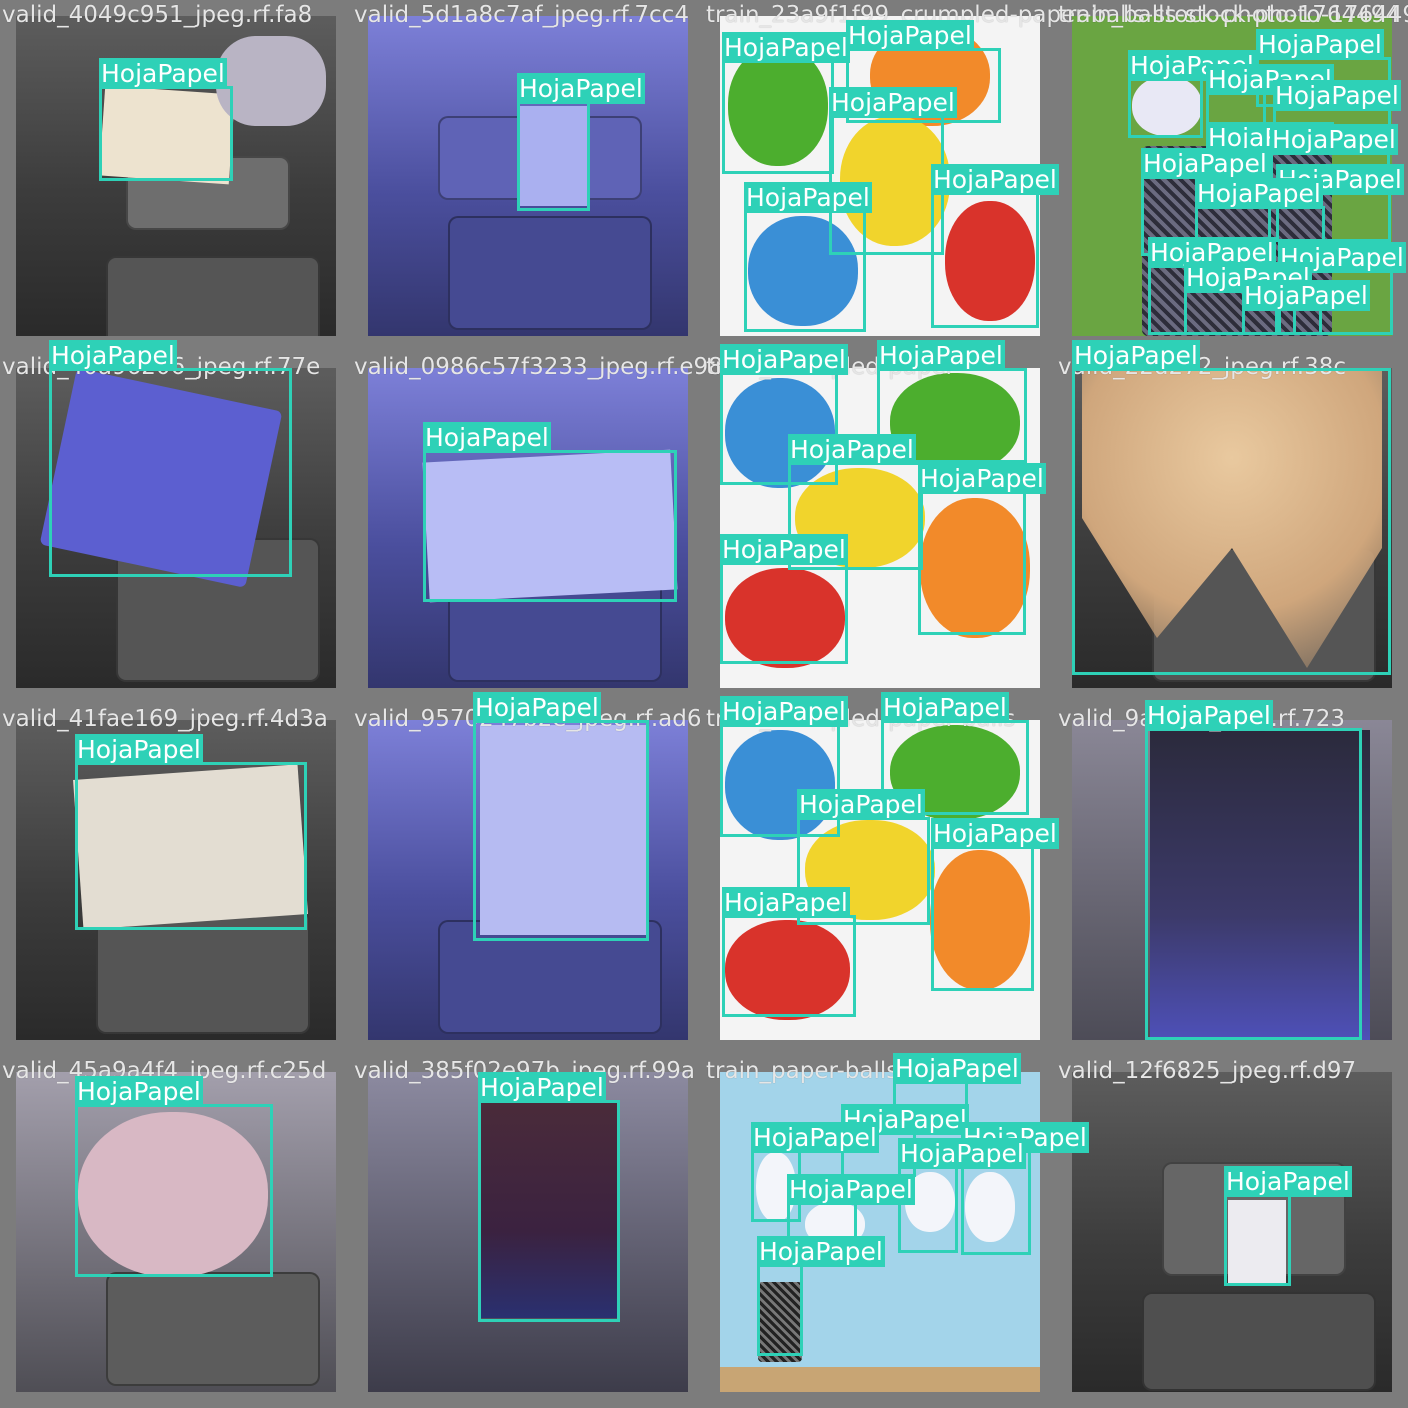 This screenshot has width=1408, height=1408. I want to click on mosaic-tile-14: valid_385f02e97b_jpeg.rf.99a HojaPapel, so click(528, 1232).